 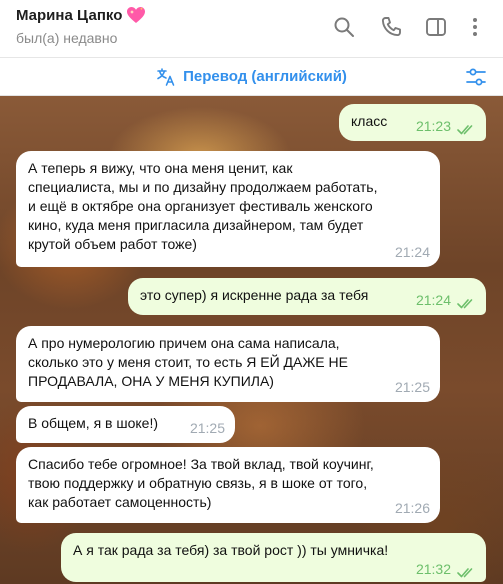 I want to click on translate-bar: Перевод (английский), so click(x=251, y=77).